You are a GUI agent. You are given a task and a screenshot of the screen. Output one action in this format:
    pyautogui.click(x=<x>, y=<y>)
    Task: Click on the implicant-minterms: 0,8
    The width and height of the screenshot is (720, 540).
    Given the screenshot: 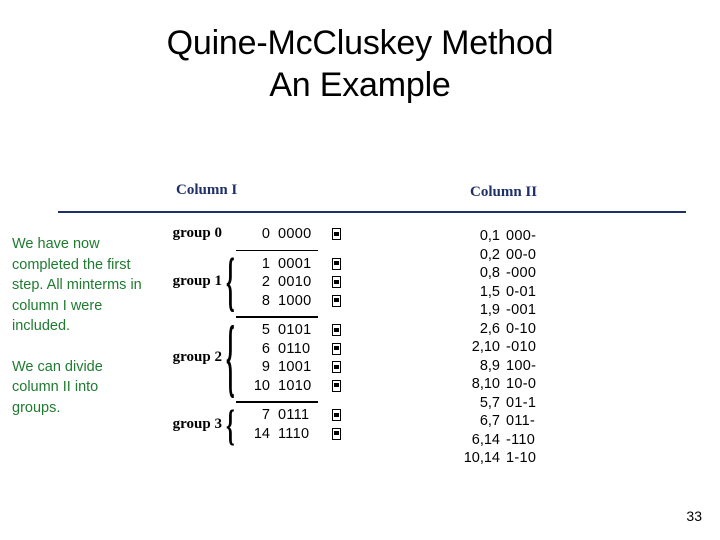 What is the action you would take?
    pyautogui.click(x=489, y=273)
    